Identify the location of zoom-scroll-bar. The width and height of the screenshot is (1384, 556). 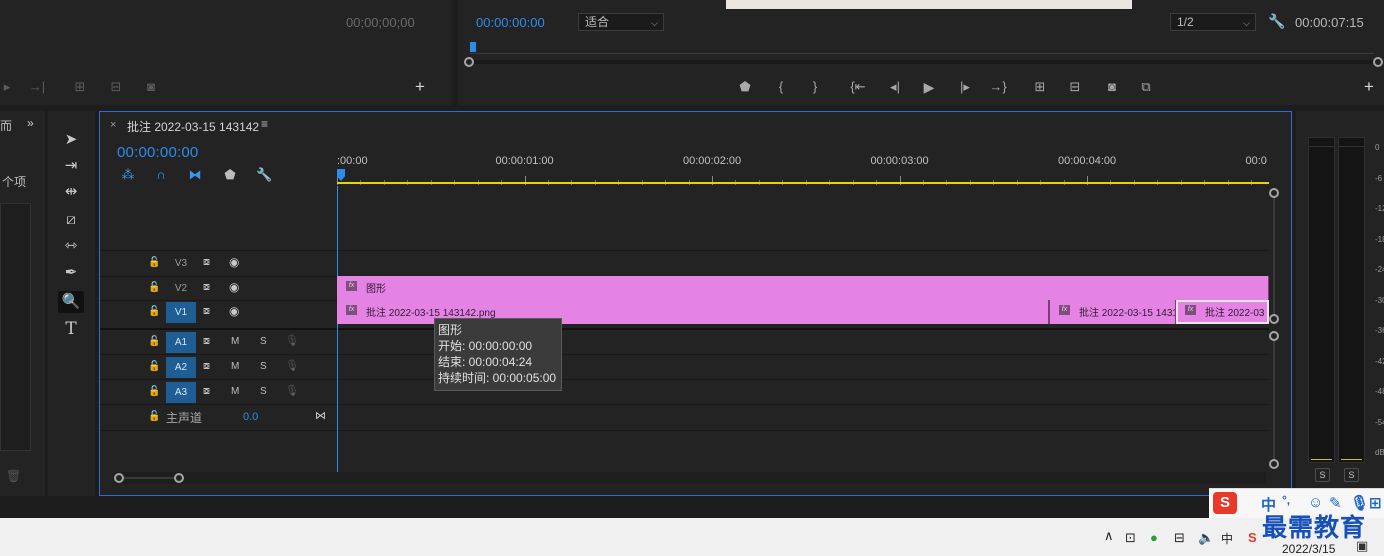
(923, 62).